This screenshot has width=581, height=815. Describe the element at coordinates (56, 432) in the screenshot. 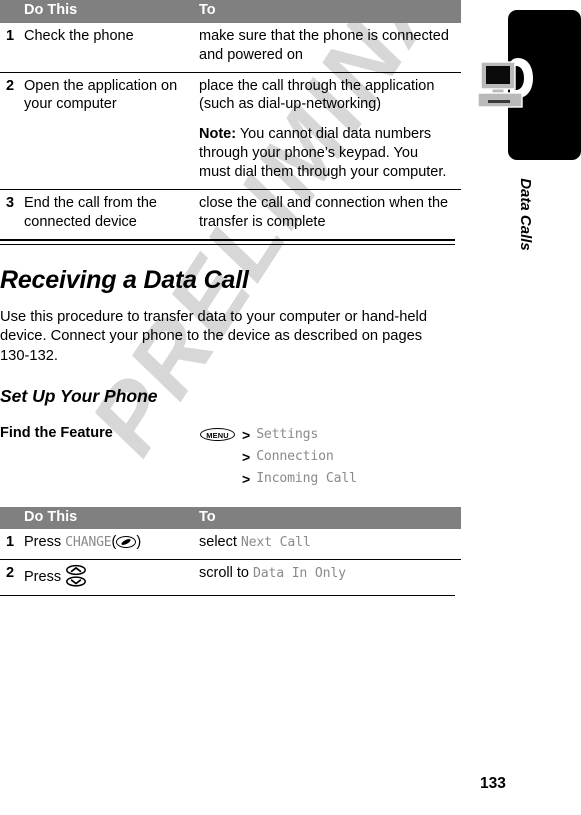

I see `find-the-feature-label: Find the Feature` at that location.